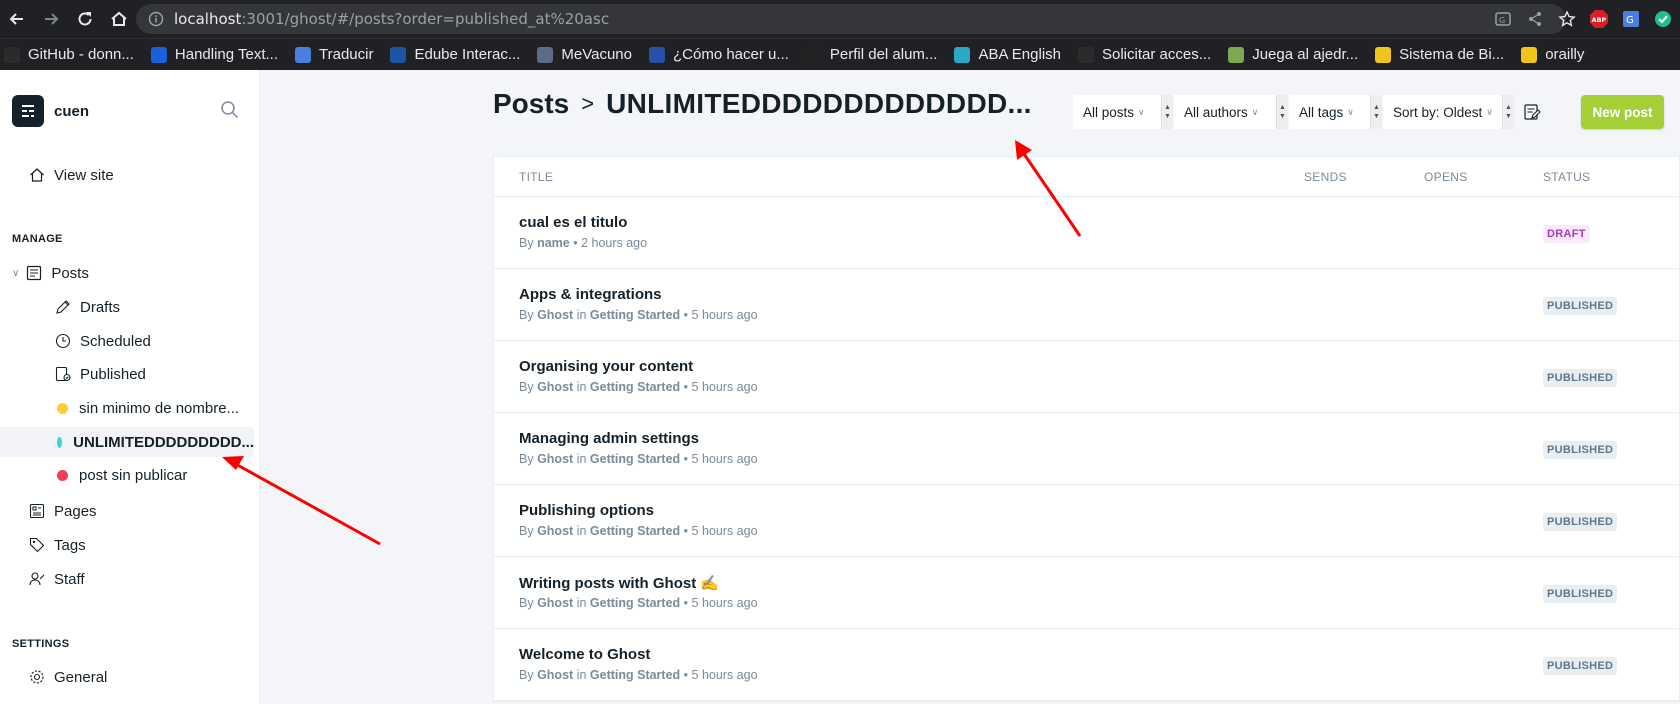 Image resolution: width=1680 pixels, height=704 pixels. What do you see at coordinates (1532, 112) in the screenshot?
I see `save-view-button` at bounding box center [1532, 112].